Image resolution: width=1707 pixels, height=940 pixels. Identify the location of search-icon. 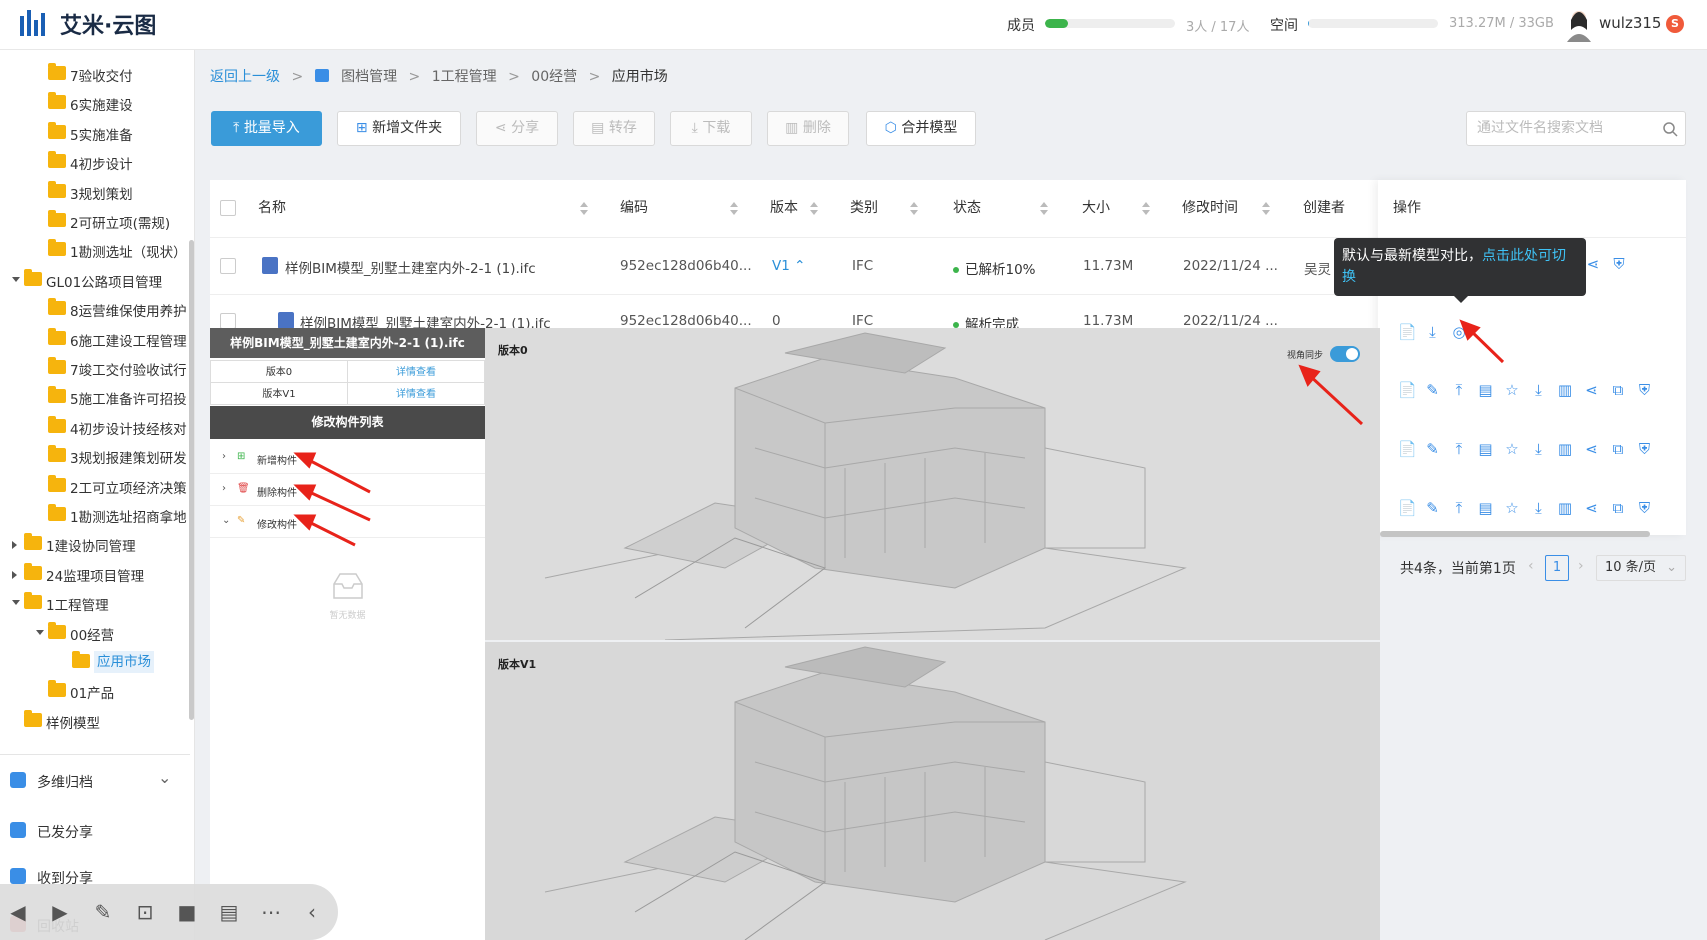
(1670, 129).